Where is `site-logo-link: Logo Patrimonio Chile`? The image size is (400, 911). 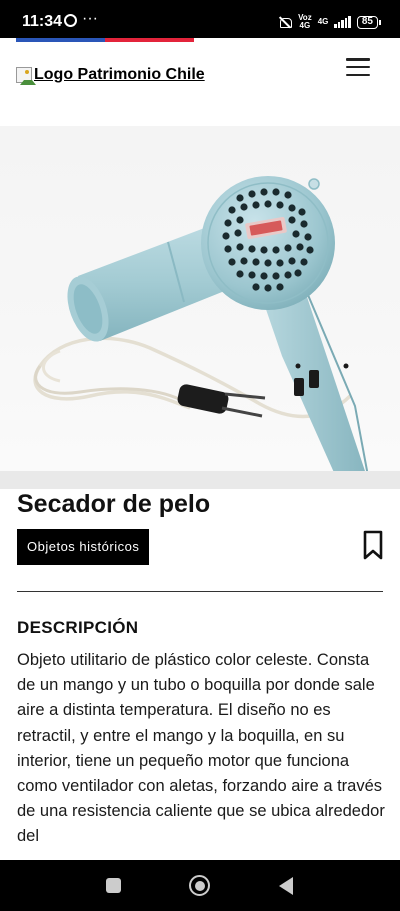
site-logo-link: Logo Patrimonio Chile is located at coordinates (110, 75).